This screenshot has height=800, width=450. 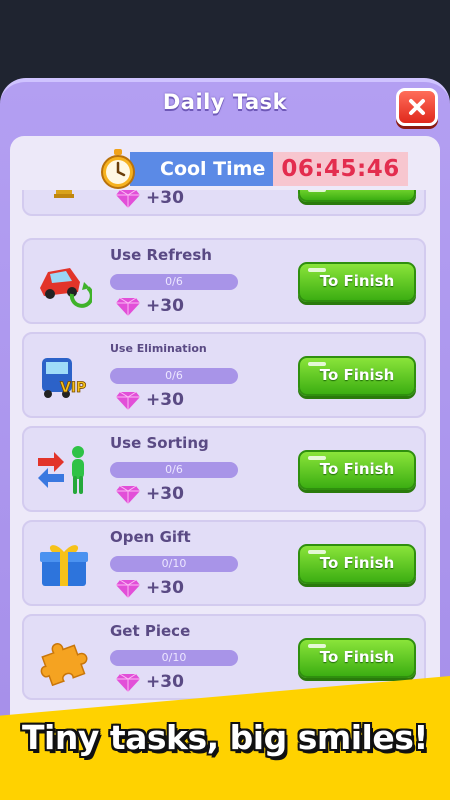 I want to click on cool-time-value: 06:45:46, so click(x=340, y=169).